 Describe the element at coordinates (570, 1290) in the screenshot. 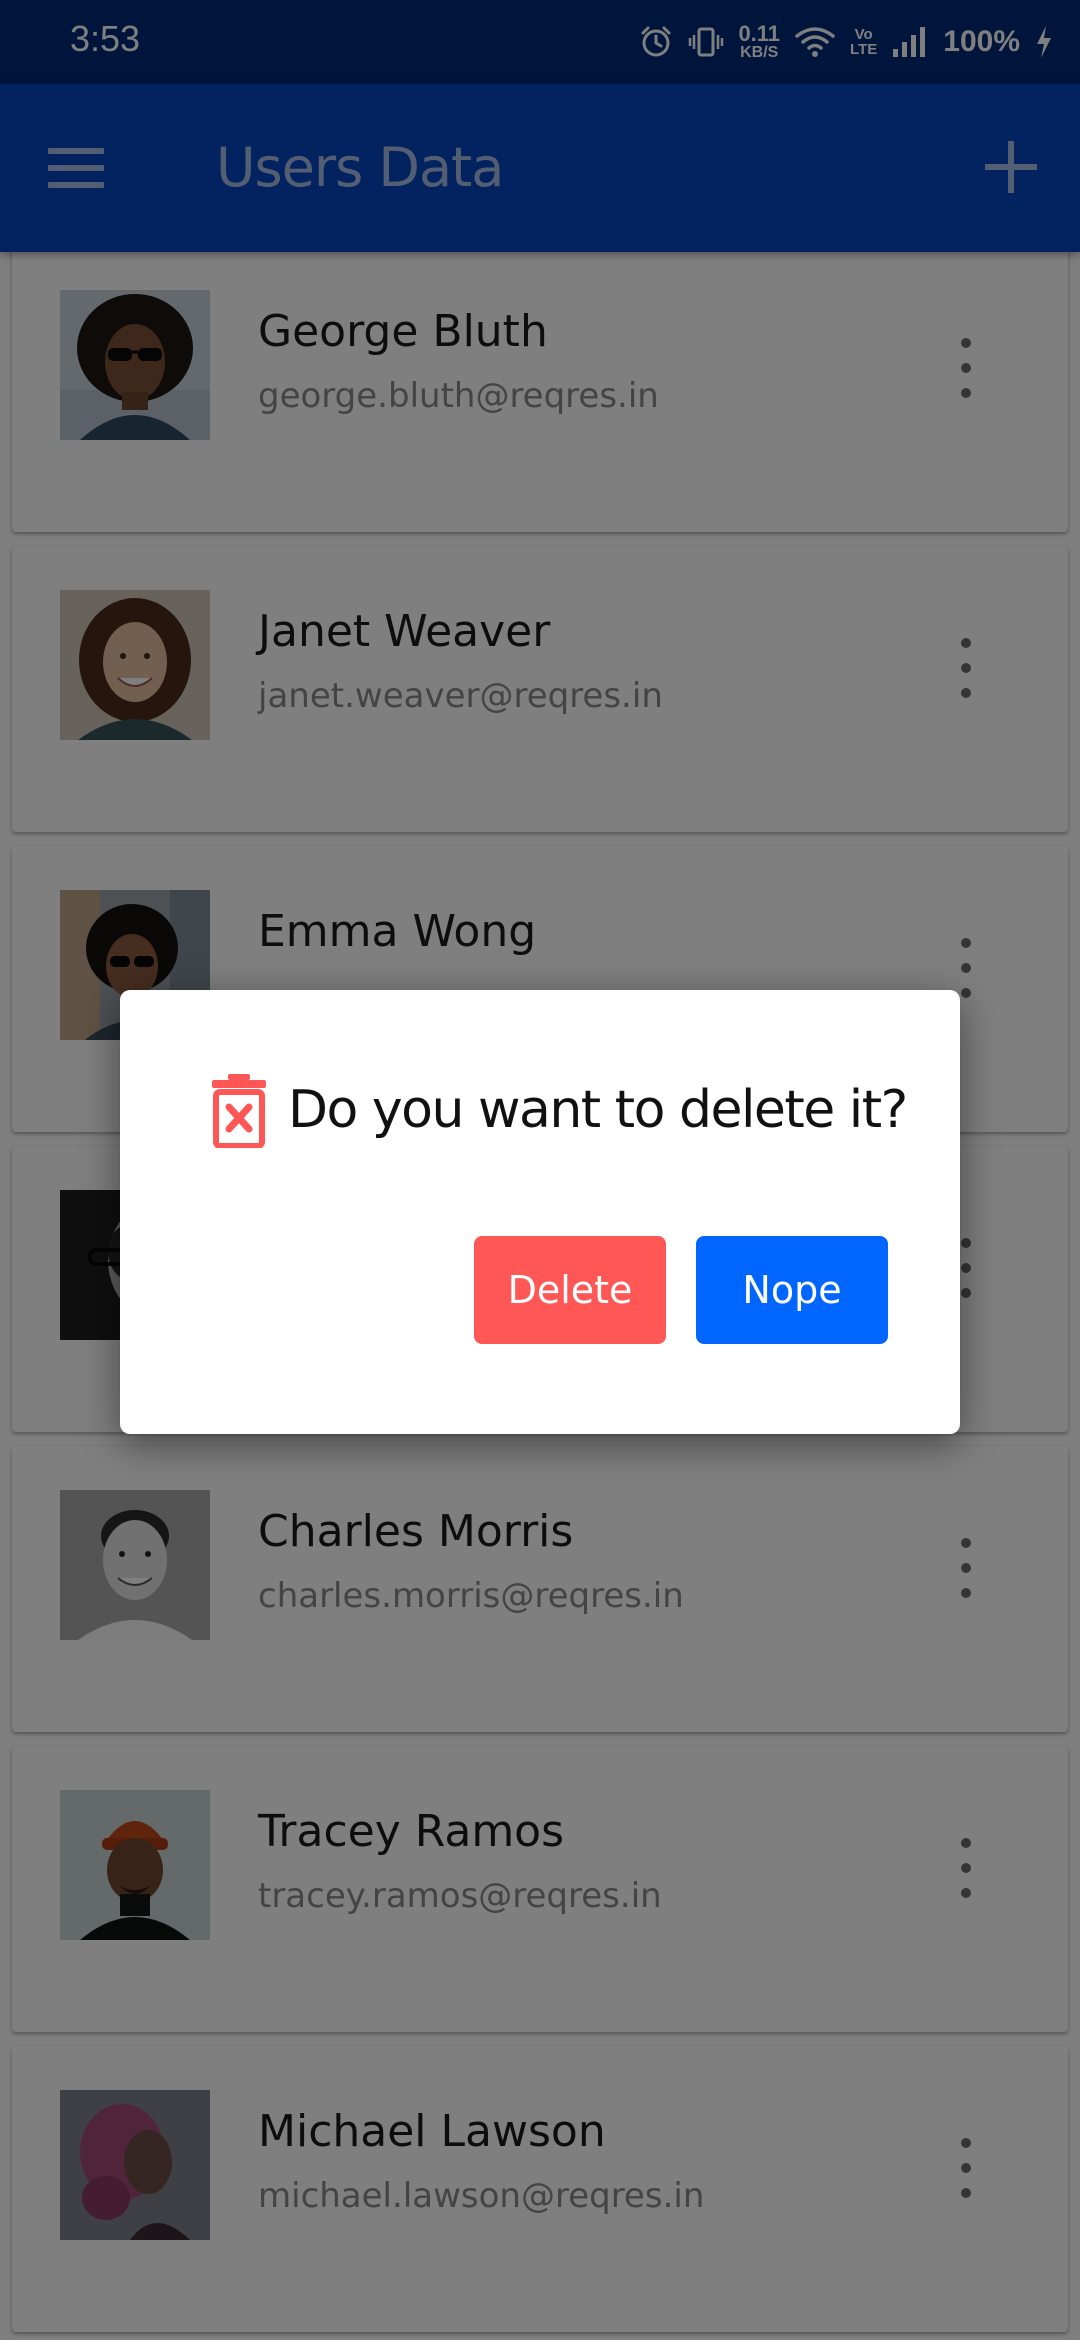

I see `delete-button: Delete` at that location.